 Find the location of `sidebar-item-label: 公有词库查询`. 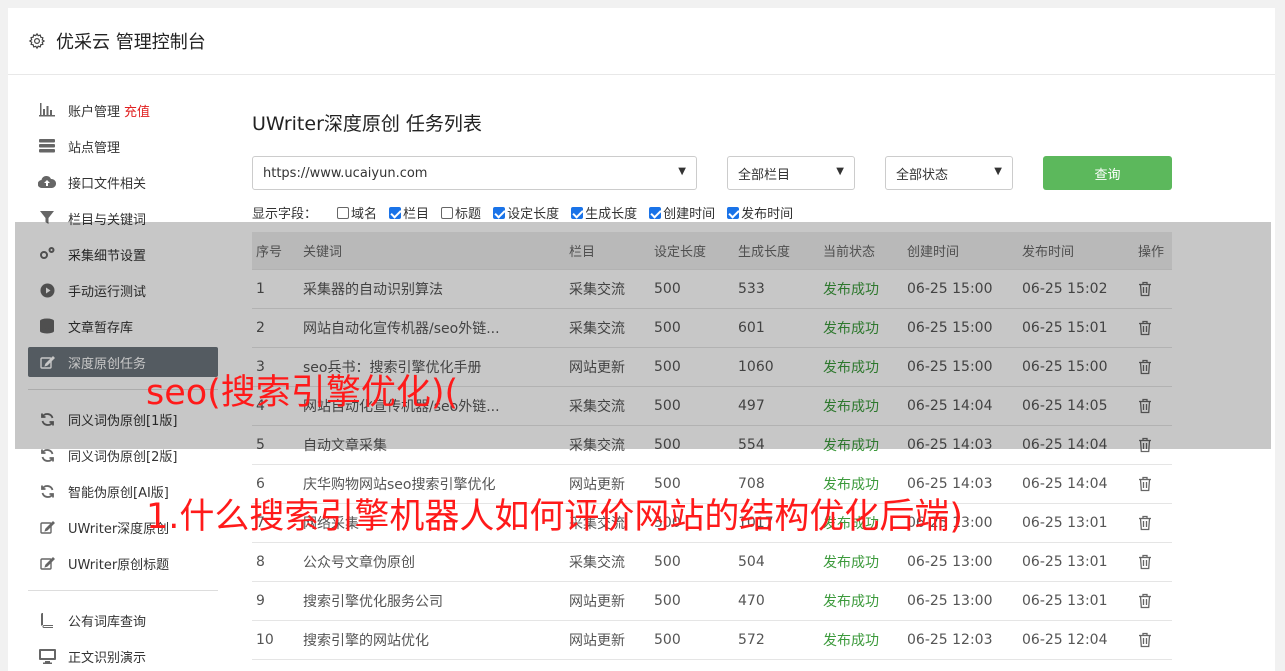

sidebar-item-label: 公有词库查询 is located at coordinates (107, 622).